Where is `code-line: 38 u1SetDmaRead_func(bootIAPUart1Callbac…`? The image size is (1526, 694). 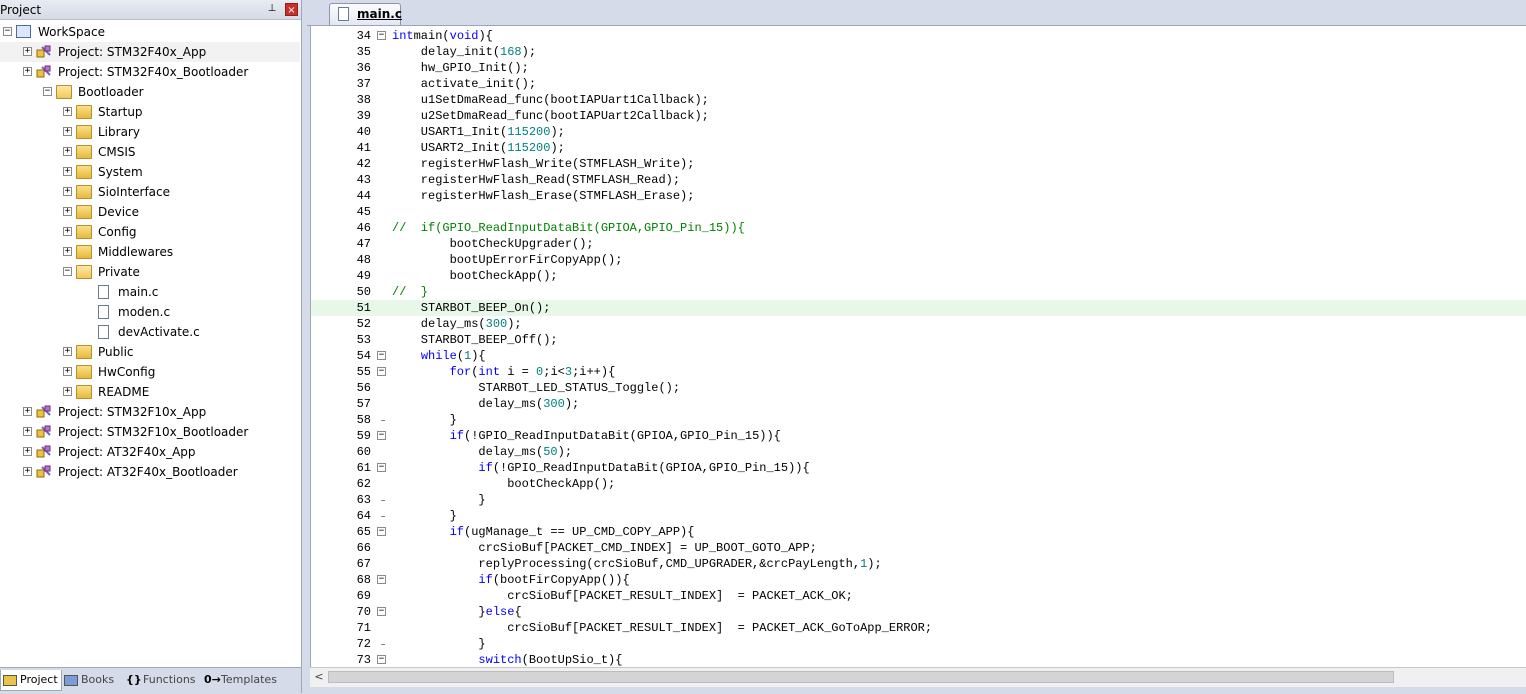
code-line: 38 u1SetDmaRead_func(bootIAPUart1Callbac… is located at coordinates (918, 100).